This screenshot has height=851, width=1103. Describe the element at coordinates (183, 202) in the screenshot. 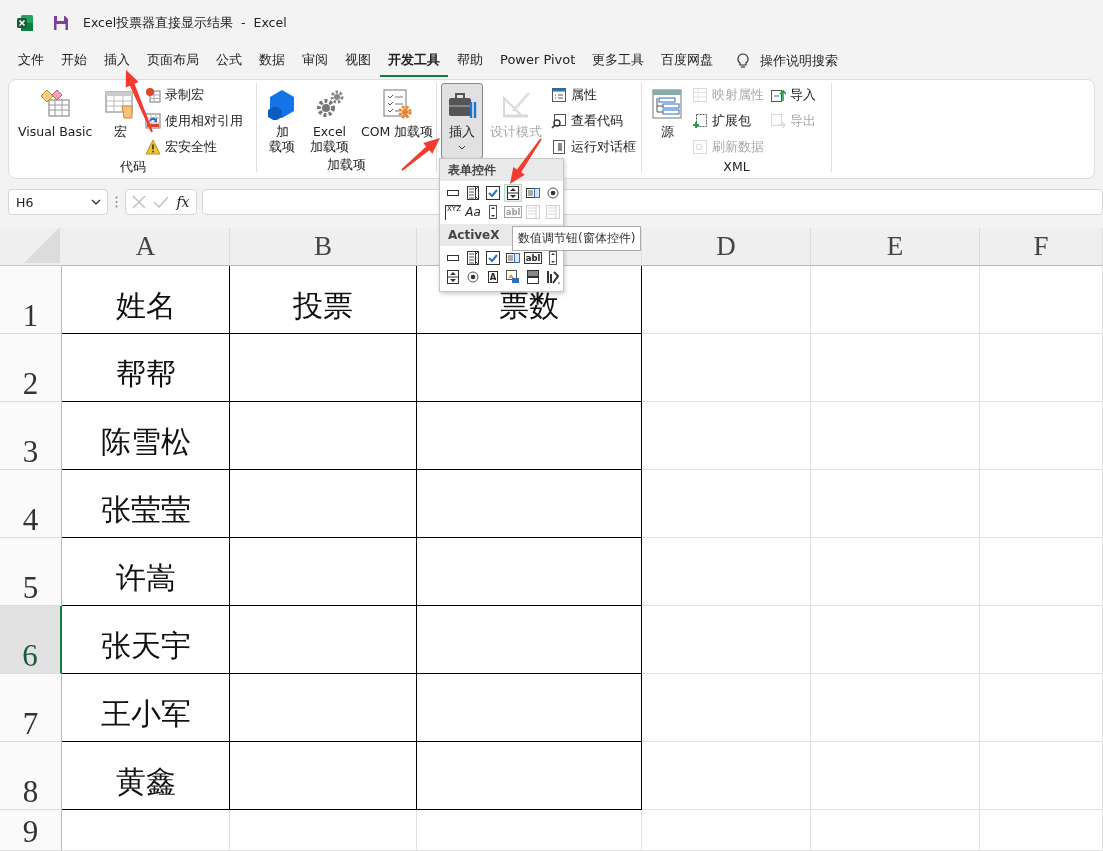

I see `insert-function-button: fx` at that location.